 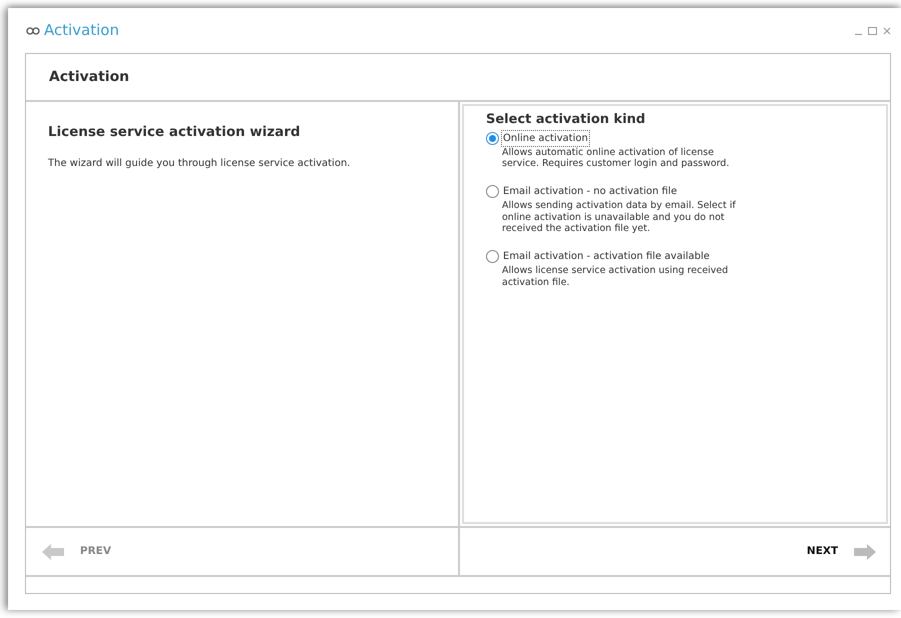 I want to click on next-button: NEXT, so click(x=841, y=552).